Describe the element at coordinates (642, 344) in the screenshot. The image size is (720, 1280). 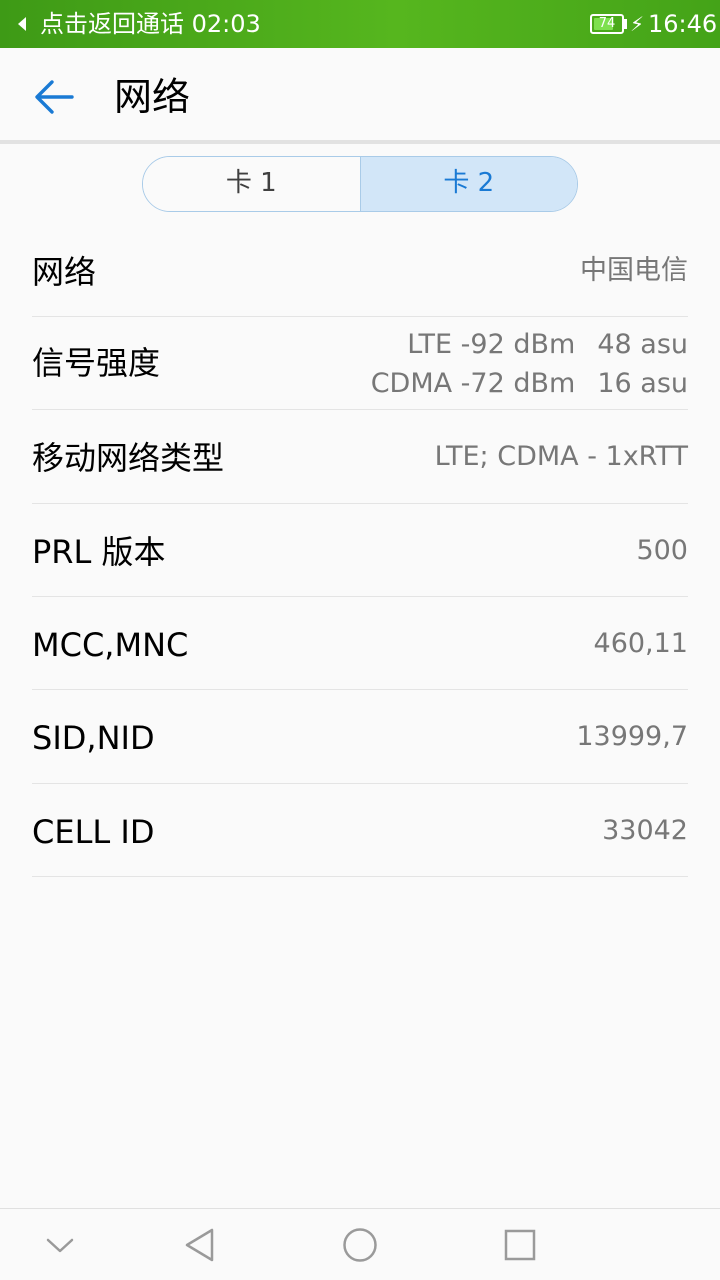
I see `signal-asu: 48 asu` at that location.